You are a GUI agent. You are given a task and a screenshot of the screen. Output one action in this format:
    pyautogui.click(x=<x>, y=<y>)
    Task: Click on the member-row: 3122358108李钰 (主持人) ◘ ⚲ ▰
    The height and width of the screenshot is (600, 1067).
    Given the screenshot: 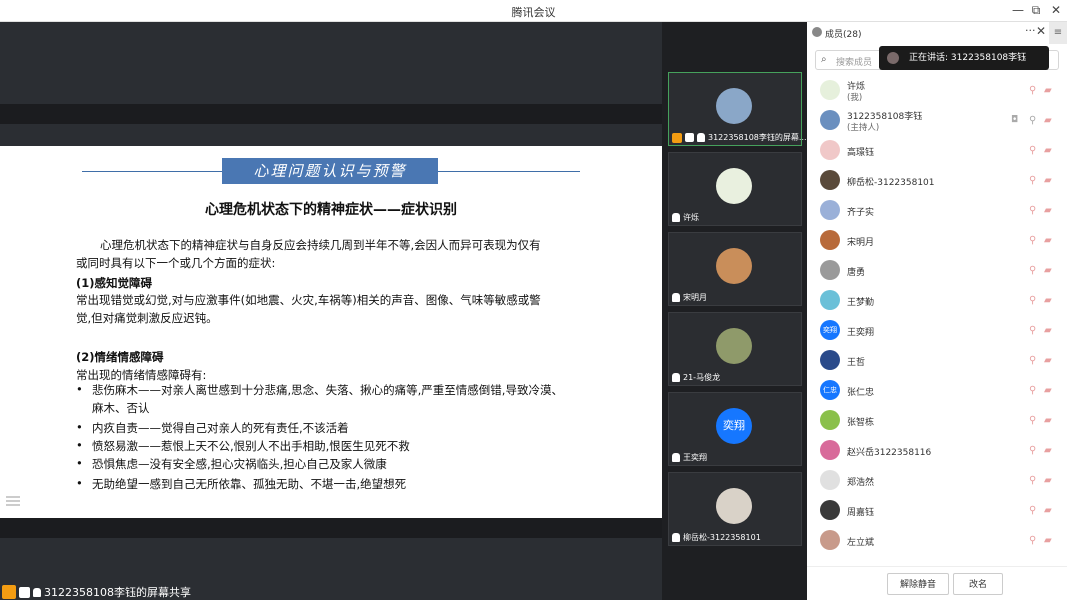 What is the action you would take?
    pyautogui.click(x=937, y=121)
    